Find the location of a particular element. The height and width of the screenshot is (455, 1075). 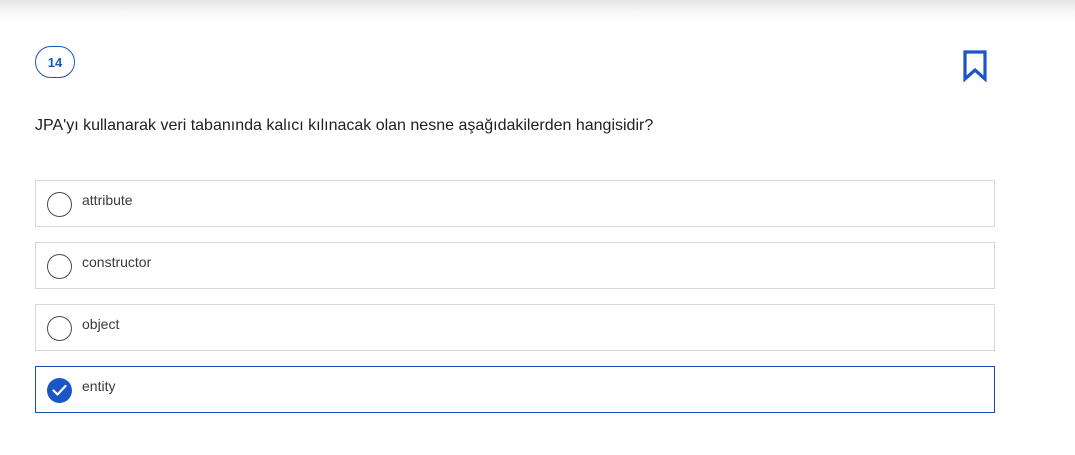

answer-option-constructor: constructor is located at coordinates (515, 265).